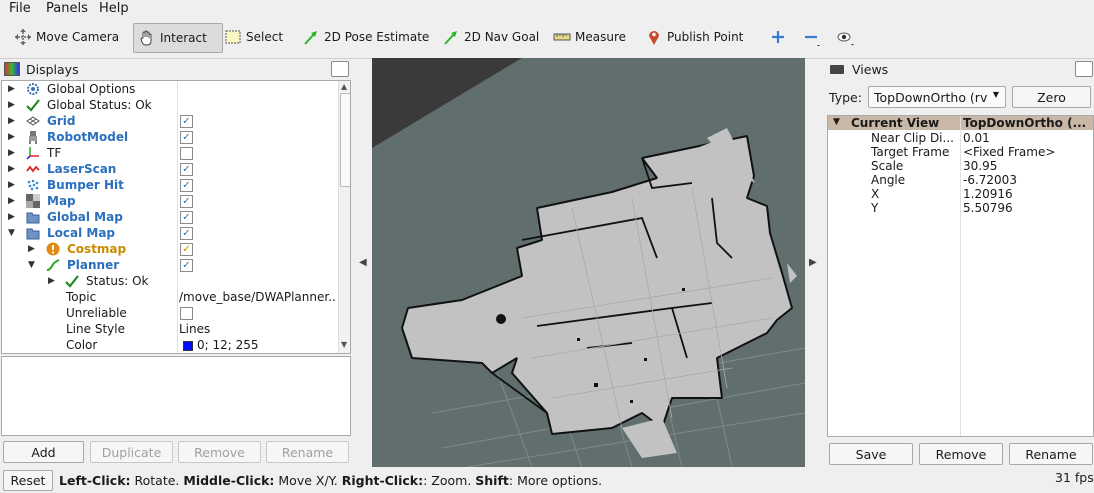 The image size is (1094, 493). What do you see at coordinates (170, 185) in the screenshot?
I see `tree-row-bumper-hit: ▶ Bumper Hit ✓` at bounding box center [170, 185].